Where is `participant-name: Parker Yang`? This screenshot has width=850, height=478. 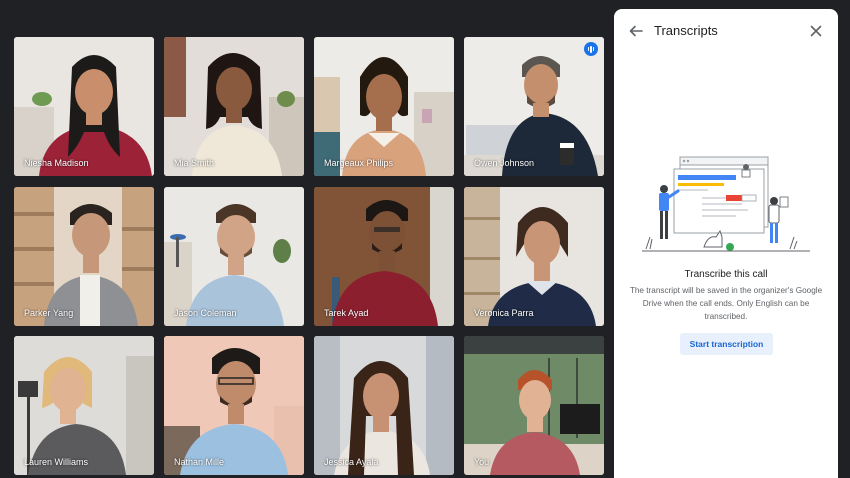 participant-name: Parker Yang is located at coordinates (49, 313).